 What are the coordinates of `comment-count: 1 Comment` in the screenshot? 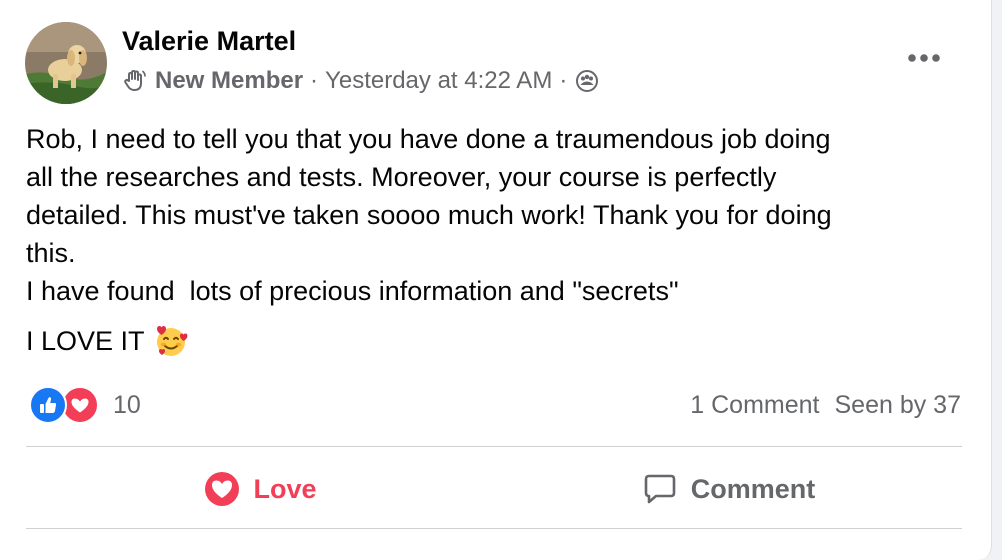 It's located at (754, 405).